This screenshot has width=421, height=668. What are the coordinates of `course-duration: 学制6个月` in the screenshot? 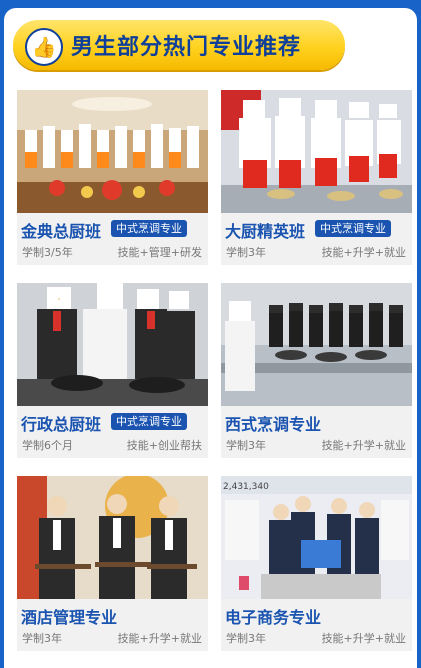 It's located at (47, 445).